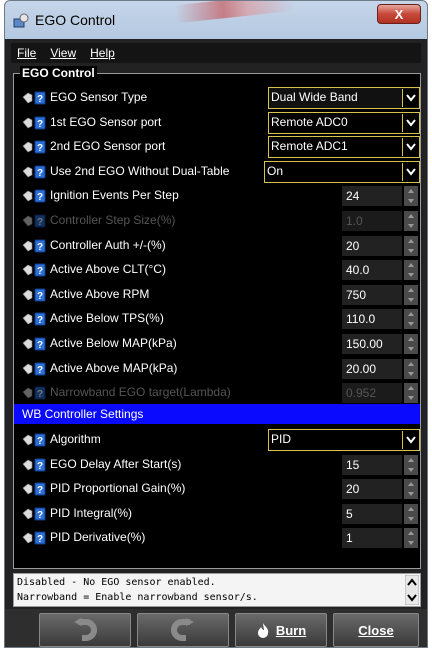 The height and width of the screenshot is (648, 432). Describe the element at coordinates (372, 294) in the screenshot. I see `spinner-value: 750` at that location.